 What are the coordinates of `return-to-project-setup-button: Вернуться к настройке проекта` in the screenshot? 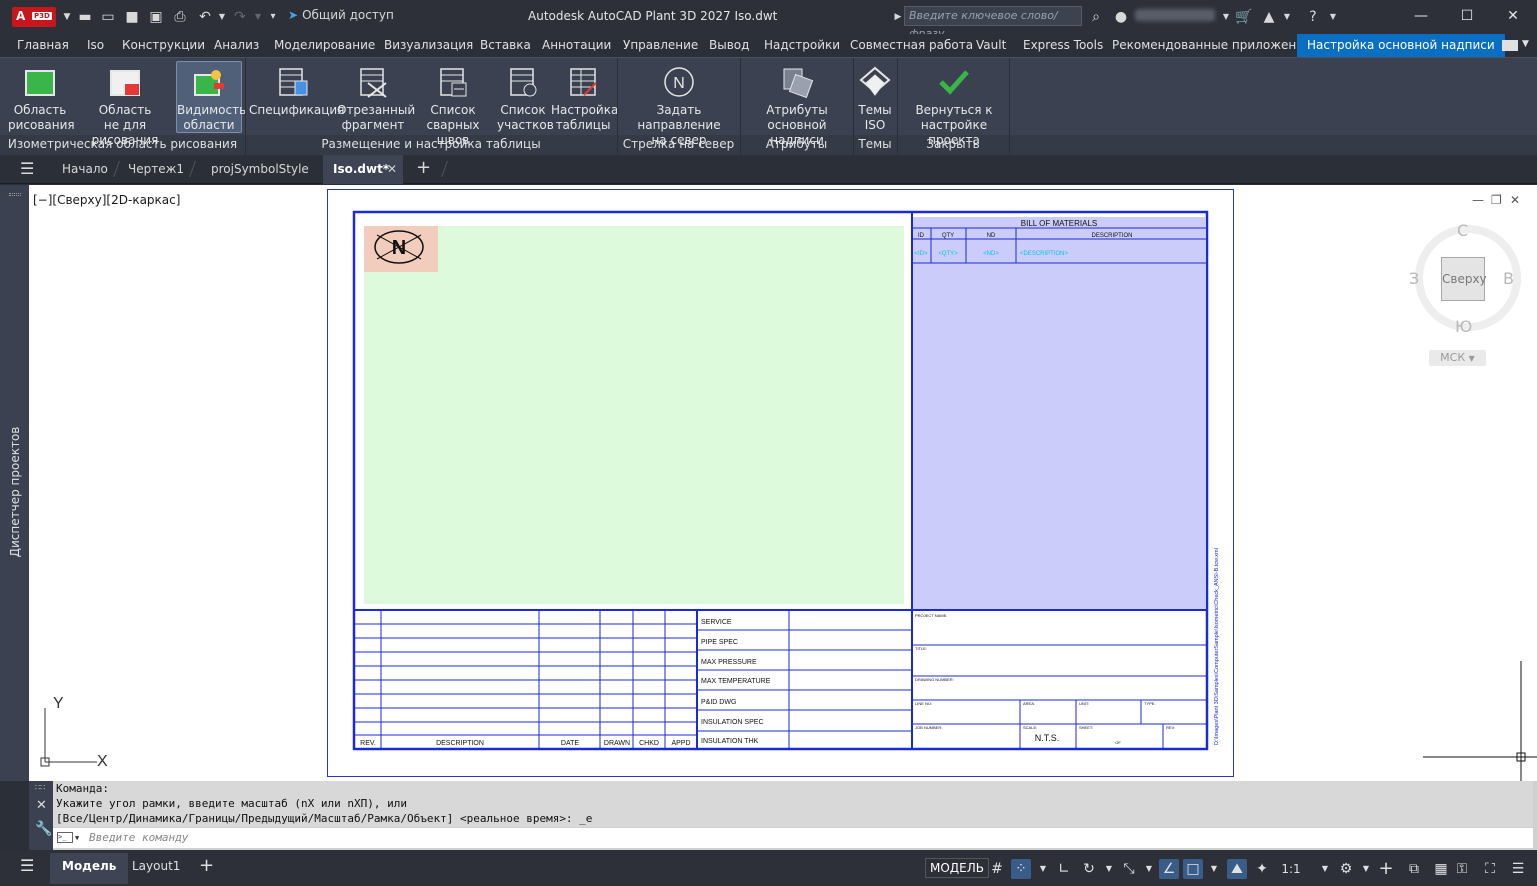 It's located at (954, 105).